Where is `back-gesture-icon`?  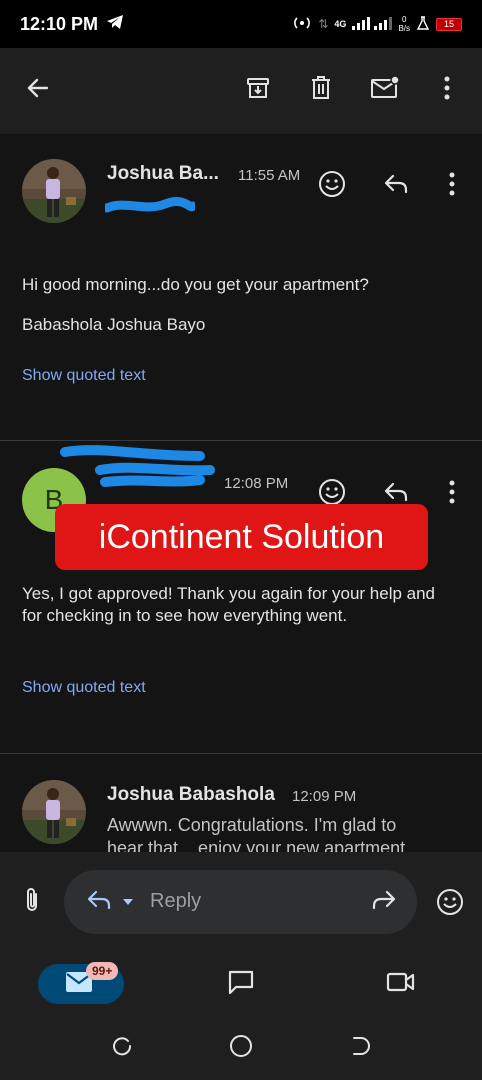
back-gesture-icon is located at coordinates (361, 1048).